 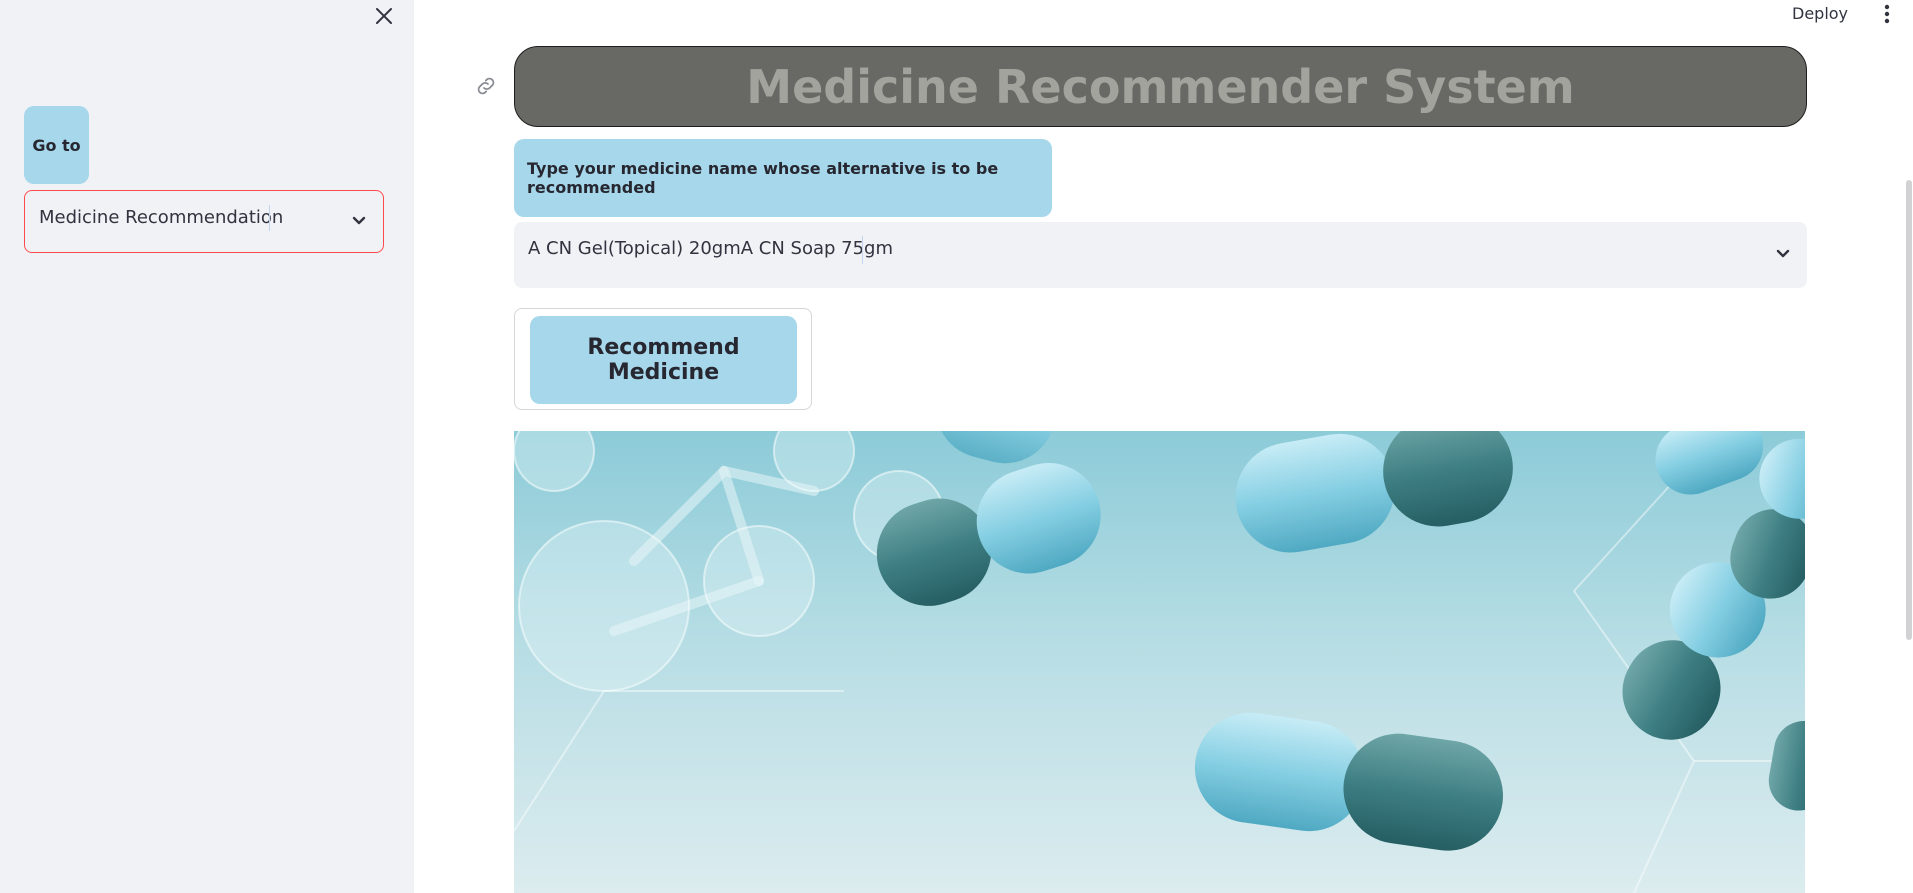 I want to click on page-select-value: Medicine Recommendation, so click(x=161, y=217).